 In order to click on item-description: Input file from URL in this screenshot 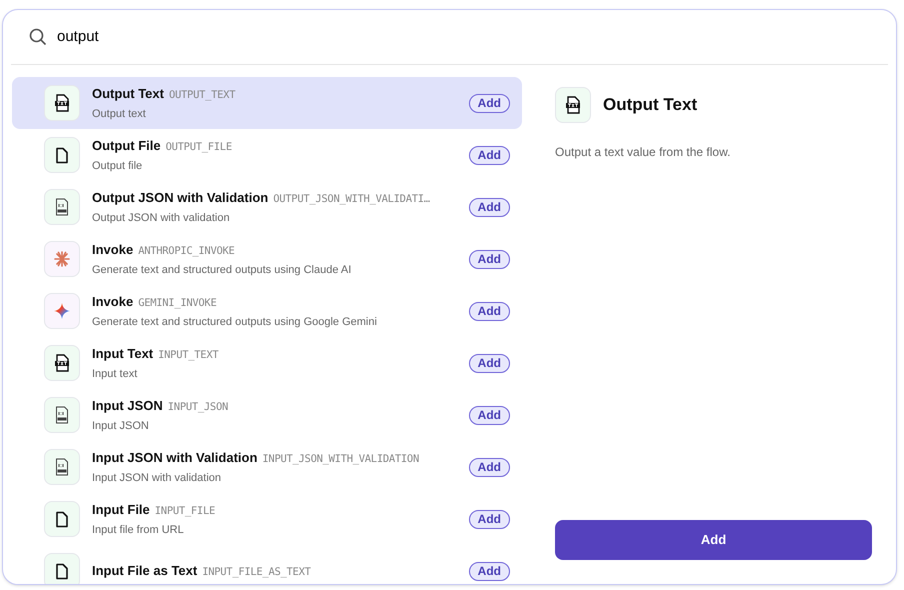, I will do `click(138, 530)`.